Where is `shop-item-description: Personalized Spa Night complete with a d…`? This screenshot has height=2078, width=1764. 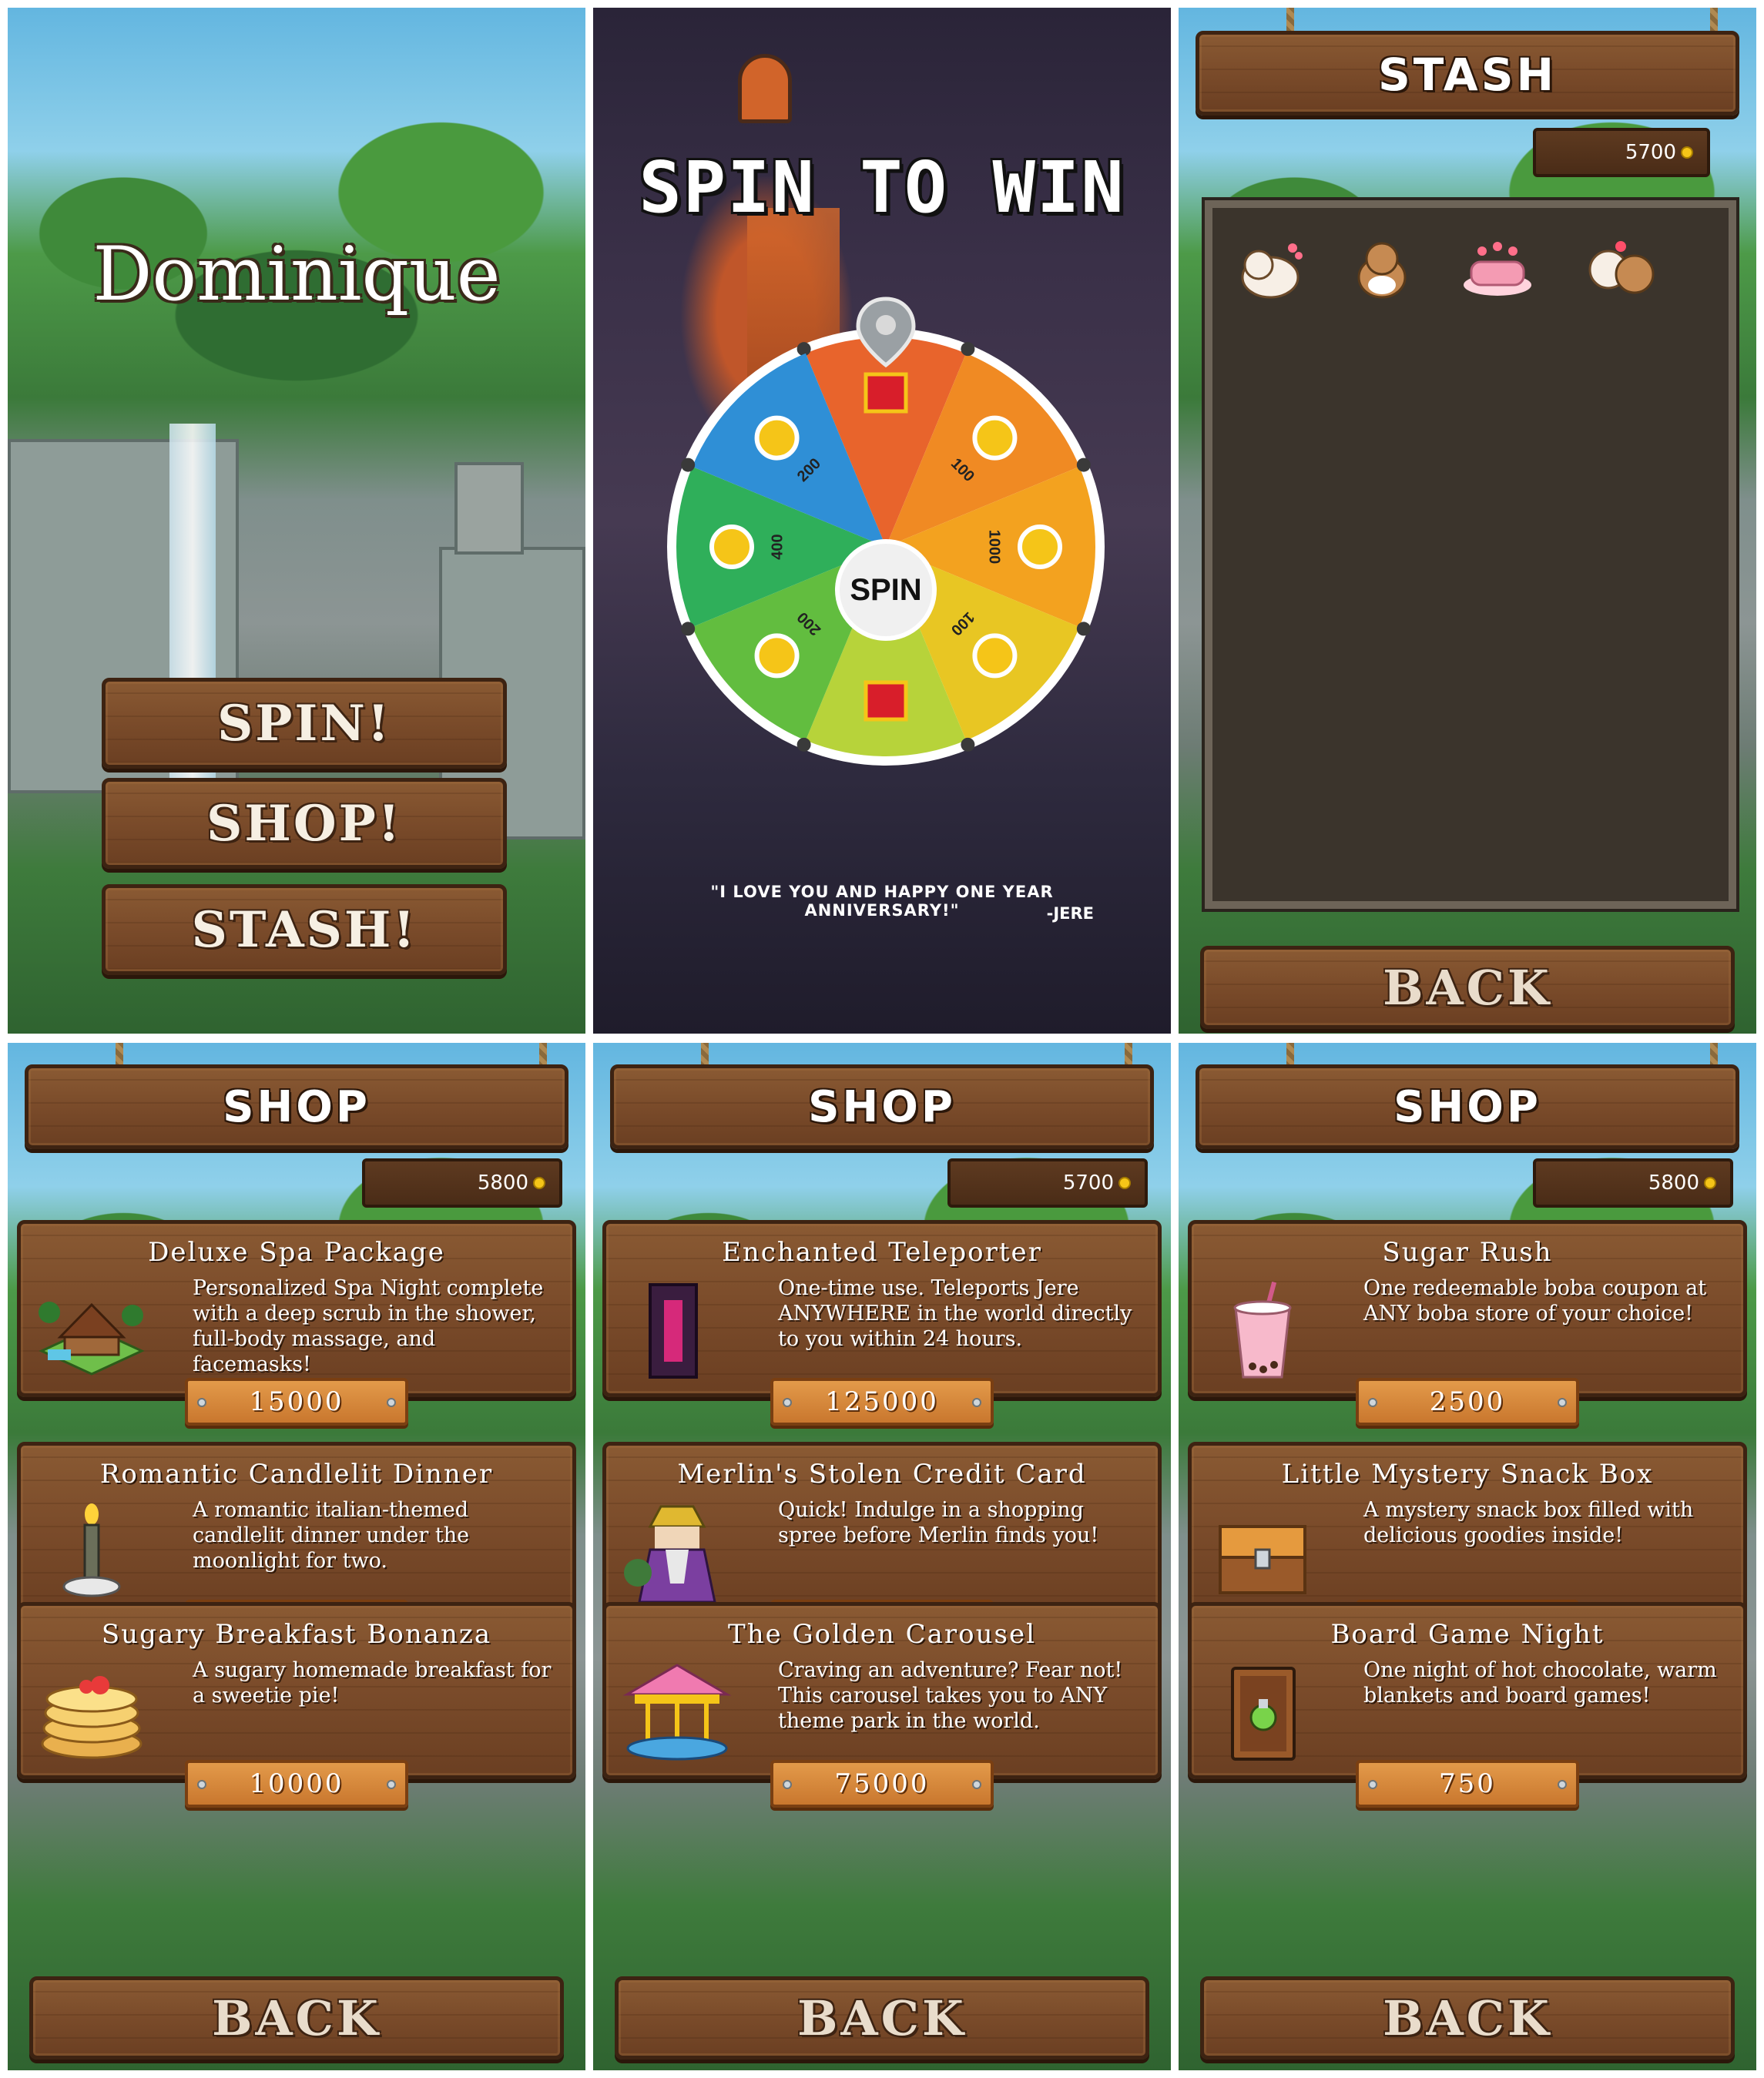
shop-item-description: Personalized Spa Night complete with a d… is located at coordinates (368, 1326).